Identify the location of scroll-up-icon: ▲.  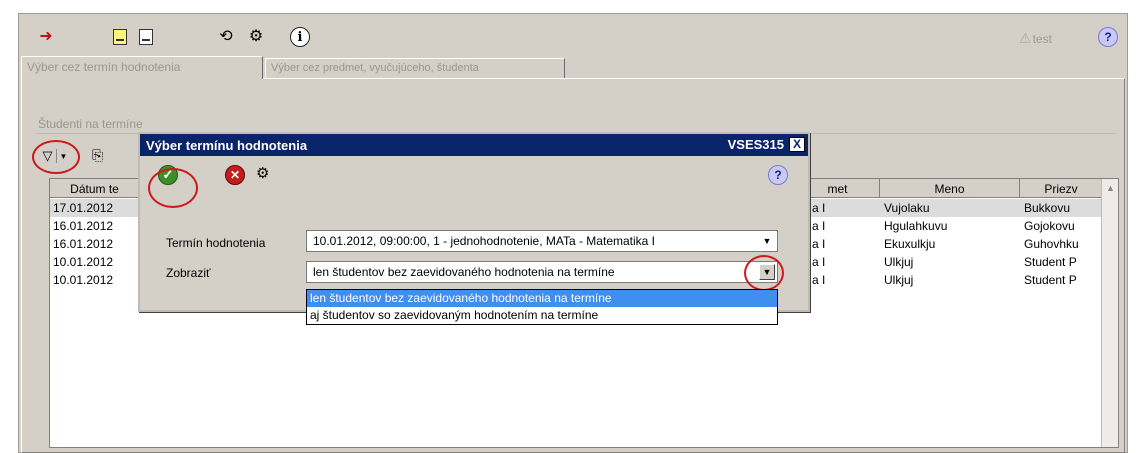
(1110, 188).